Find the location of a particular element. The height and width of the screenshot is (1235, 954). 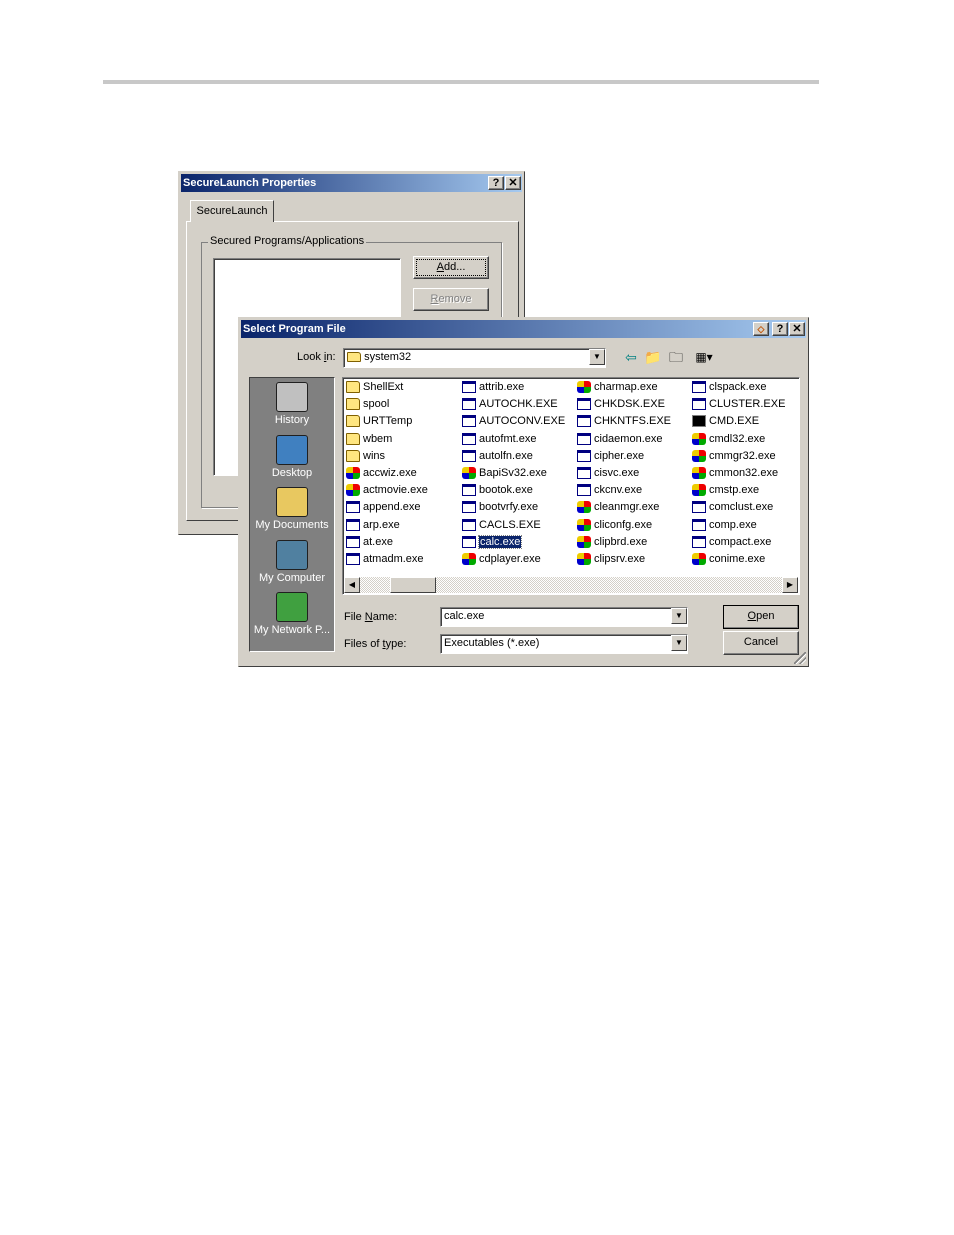

file-item: CHKNTFS.EXE is located at coordinates (623, 421).